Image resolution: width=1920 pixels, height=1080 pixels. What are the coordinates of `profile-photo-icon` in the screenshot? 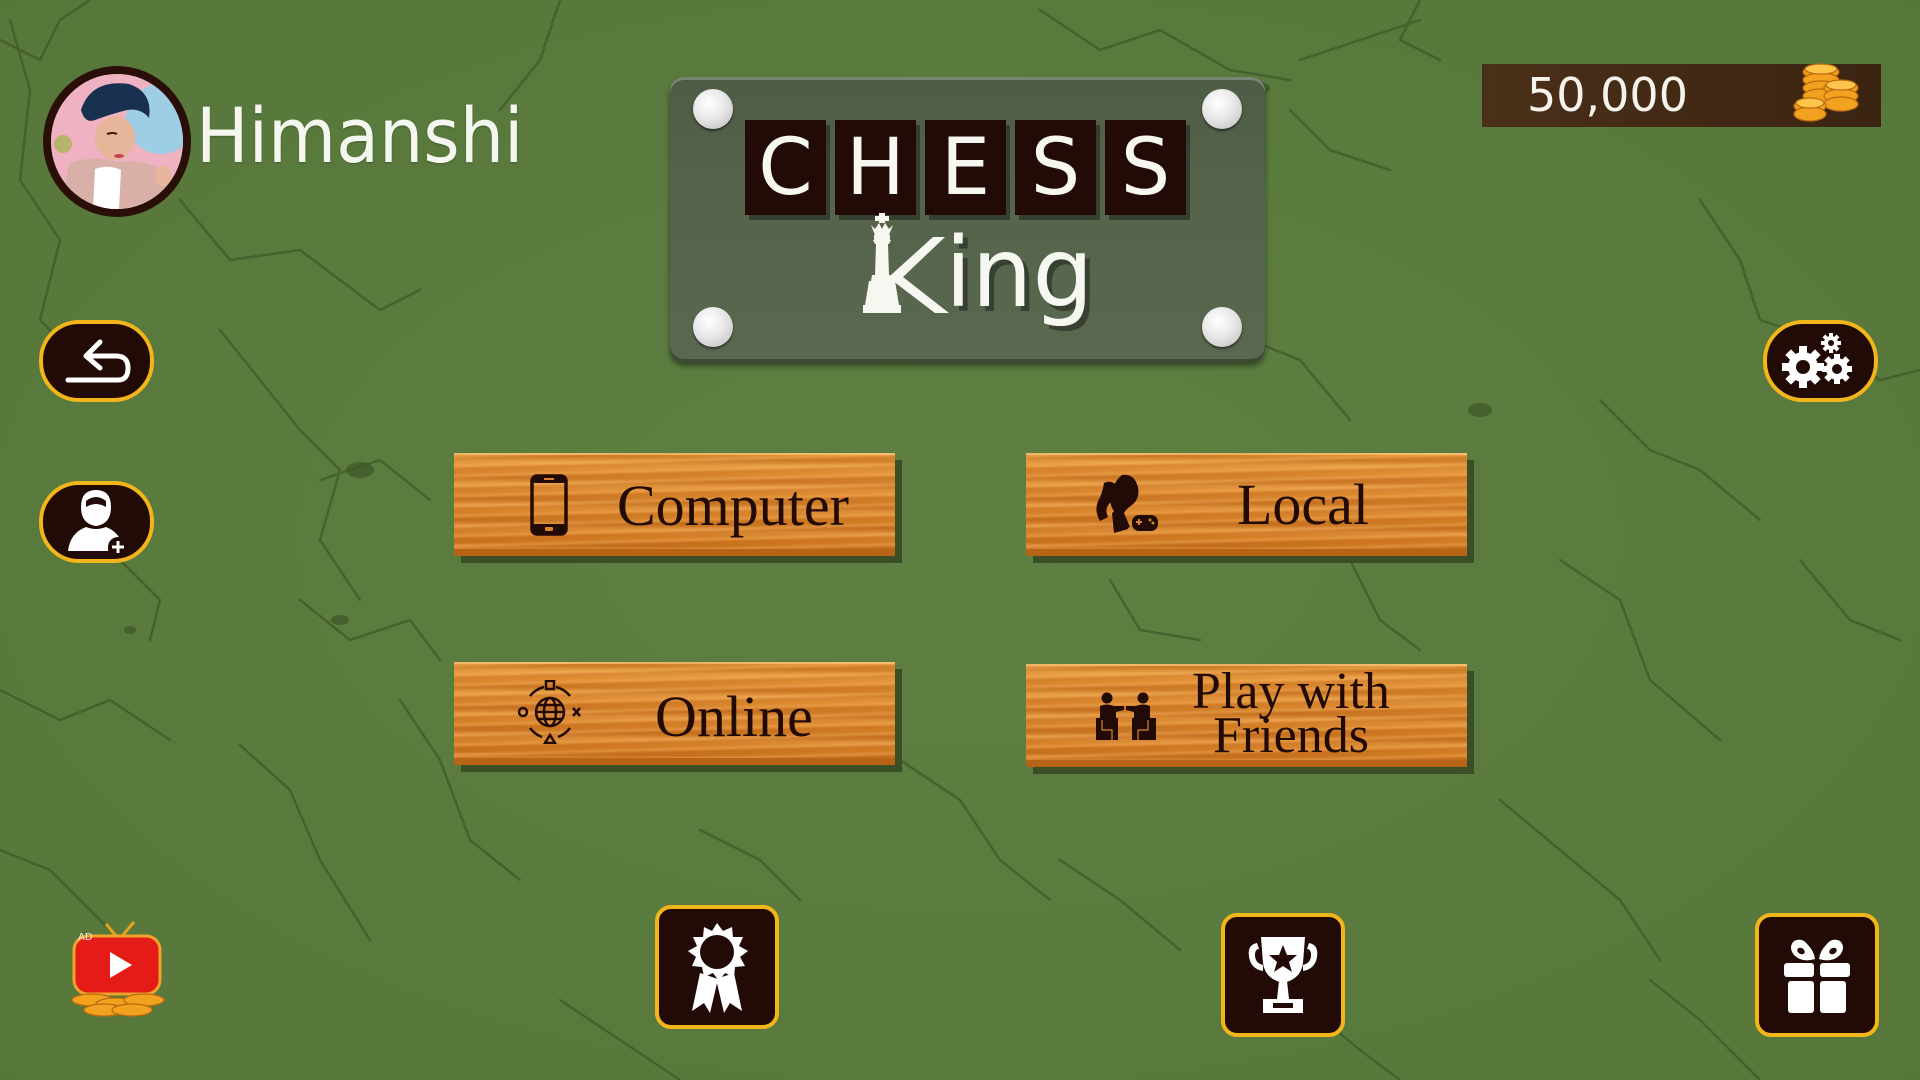 It's located at (117, 141).